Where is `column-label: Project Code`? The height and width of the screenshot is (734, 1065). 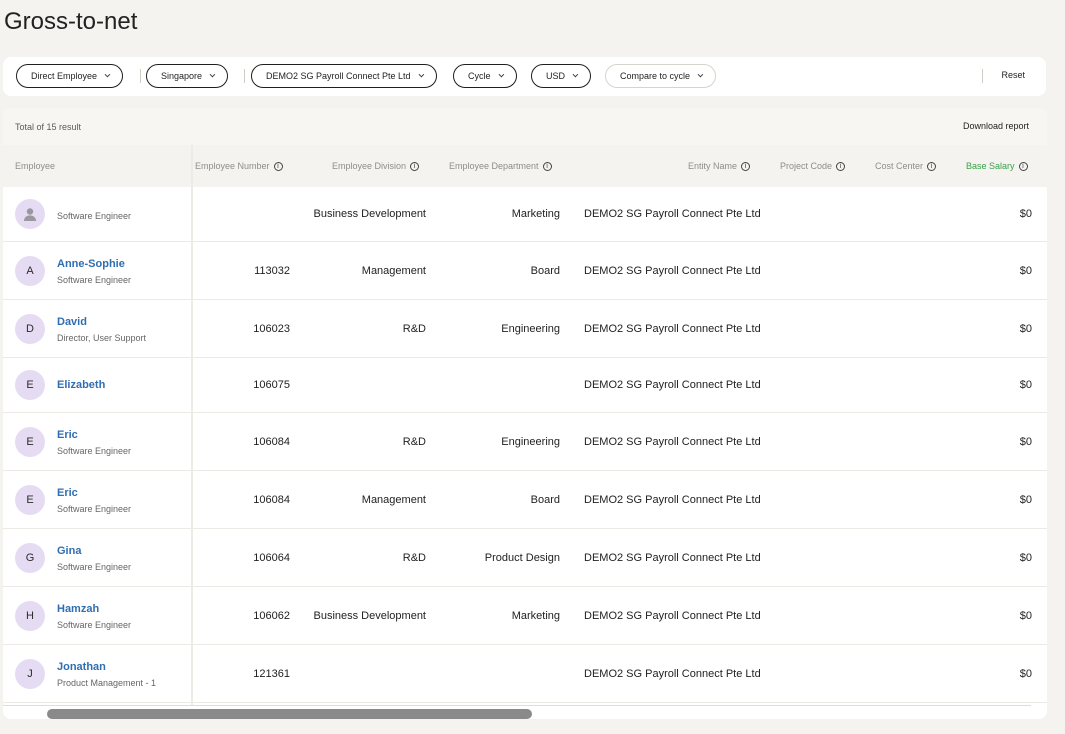 column-label: Project Code is located at coordinates (806, 166).